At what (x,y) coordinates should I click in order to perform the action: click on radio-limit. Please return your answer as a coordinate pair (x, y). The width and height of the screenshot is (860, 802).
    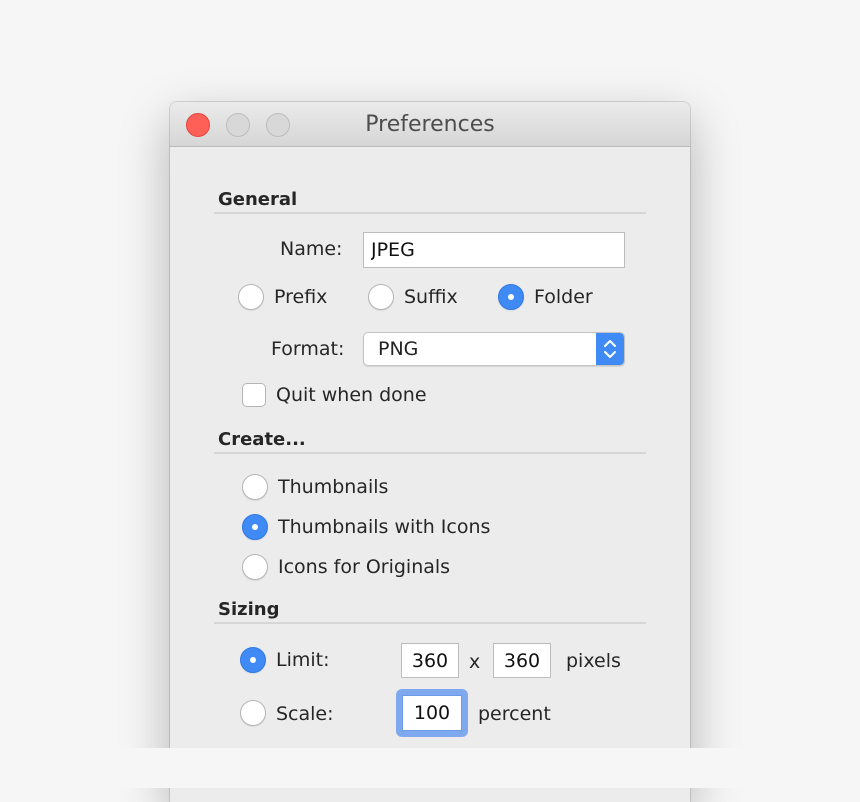
    Looking at the image, I should click on (253, 660).